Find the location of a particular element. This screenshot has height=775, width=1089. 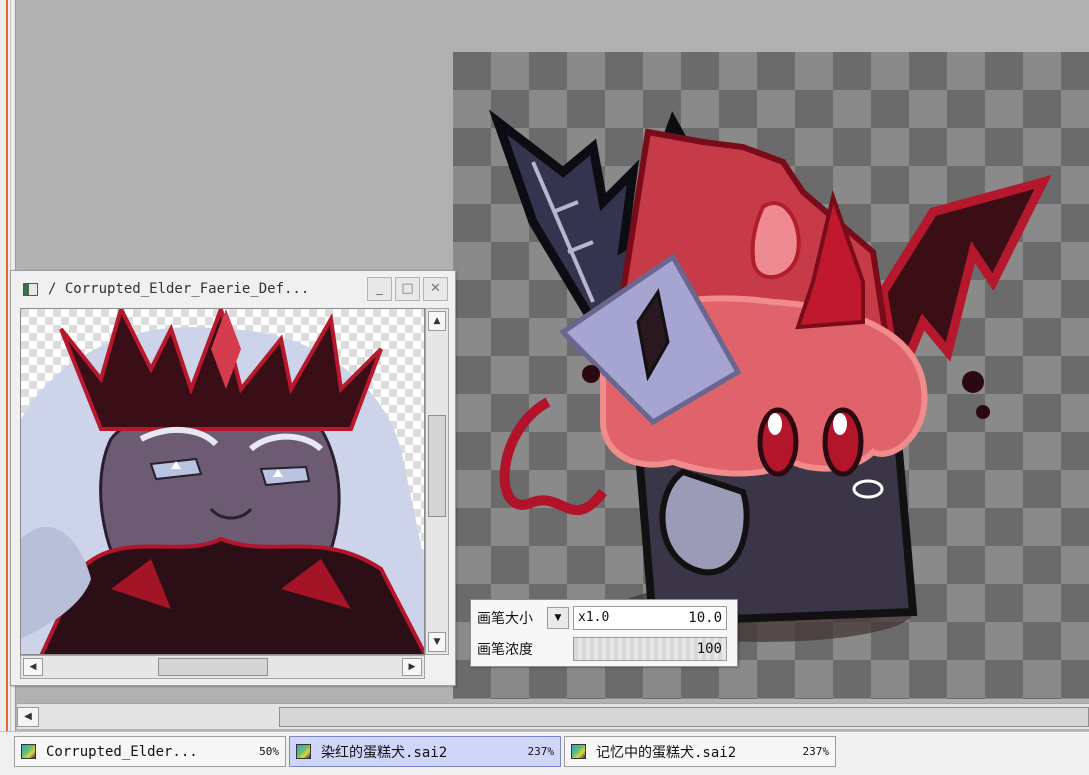

brush-density-slider: 100 is located at coordinates (650, 649).